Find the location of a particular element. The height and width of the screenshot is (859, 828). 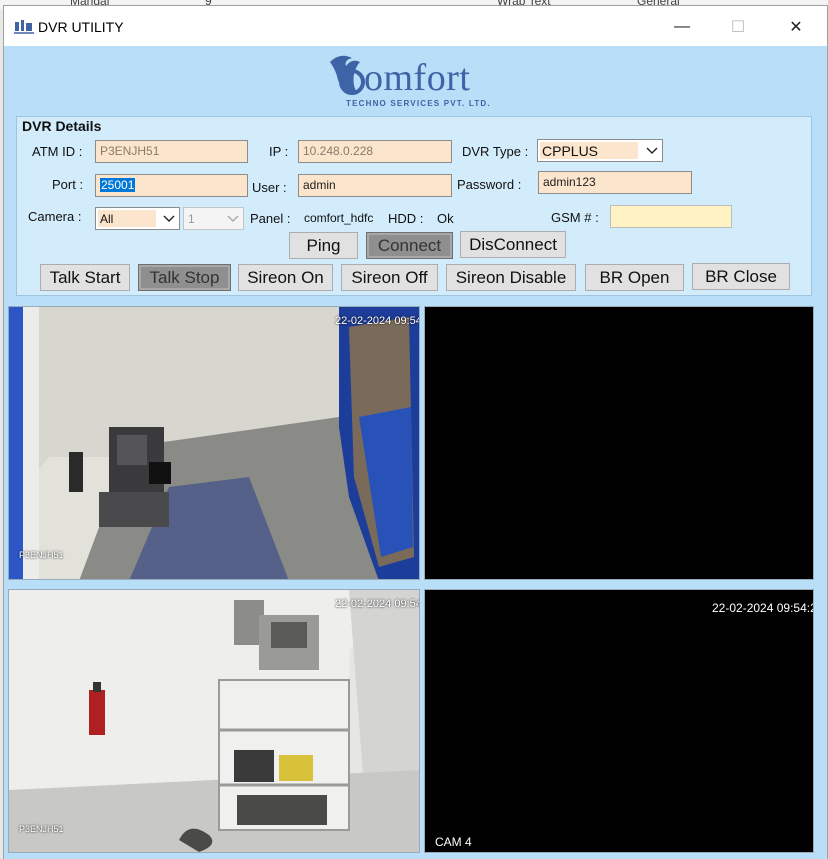

minimize-icon: — is located at coordinates (682, 26).